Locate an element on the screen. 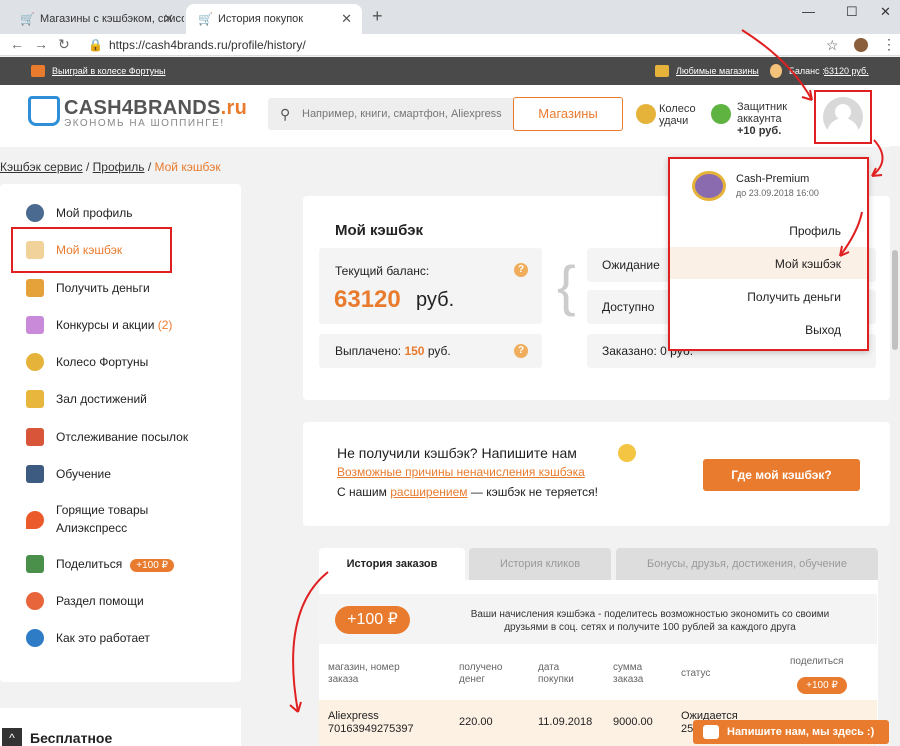 The height and width of the screenshot is (746, 900). chat-button-label: Напишите нам, мы здесь :) is located at coordinates (801, 732).